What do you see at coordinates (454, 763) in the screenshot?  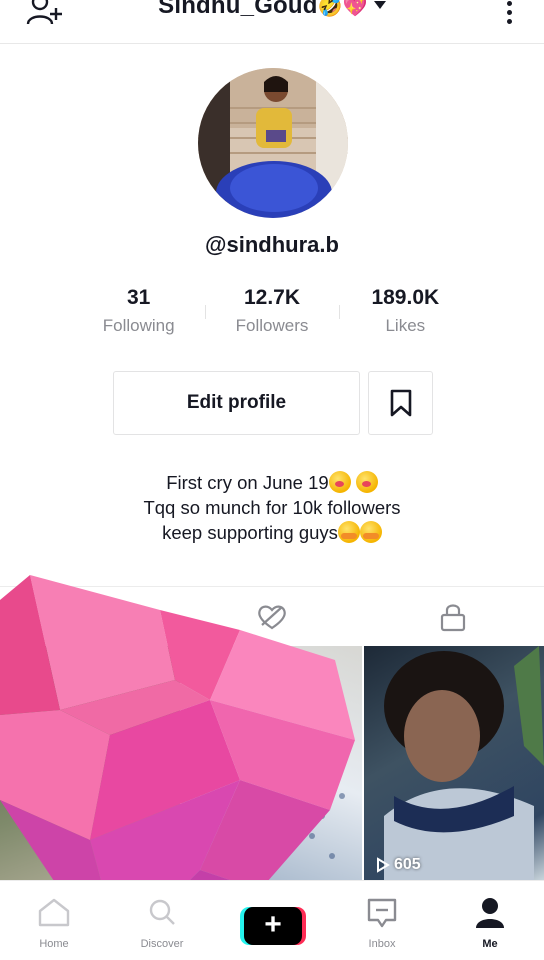 I see `video-thumbnail: 605` at bounding box center [454, 763].